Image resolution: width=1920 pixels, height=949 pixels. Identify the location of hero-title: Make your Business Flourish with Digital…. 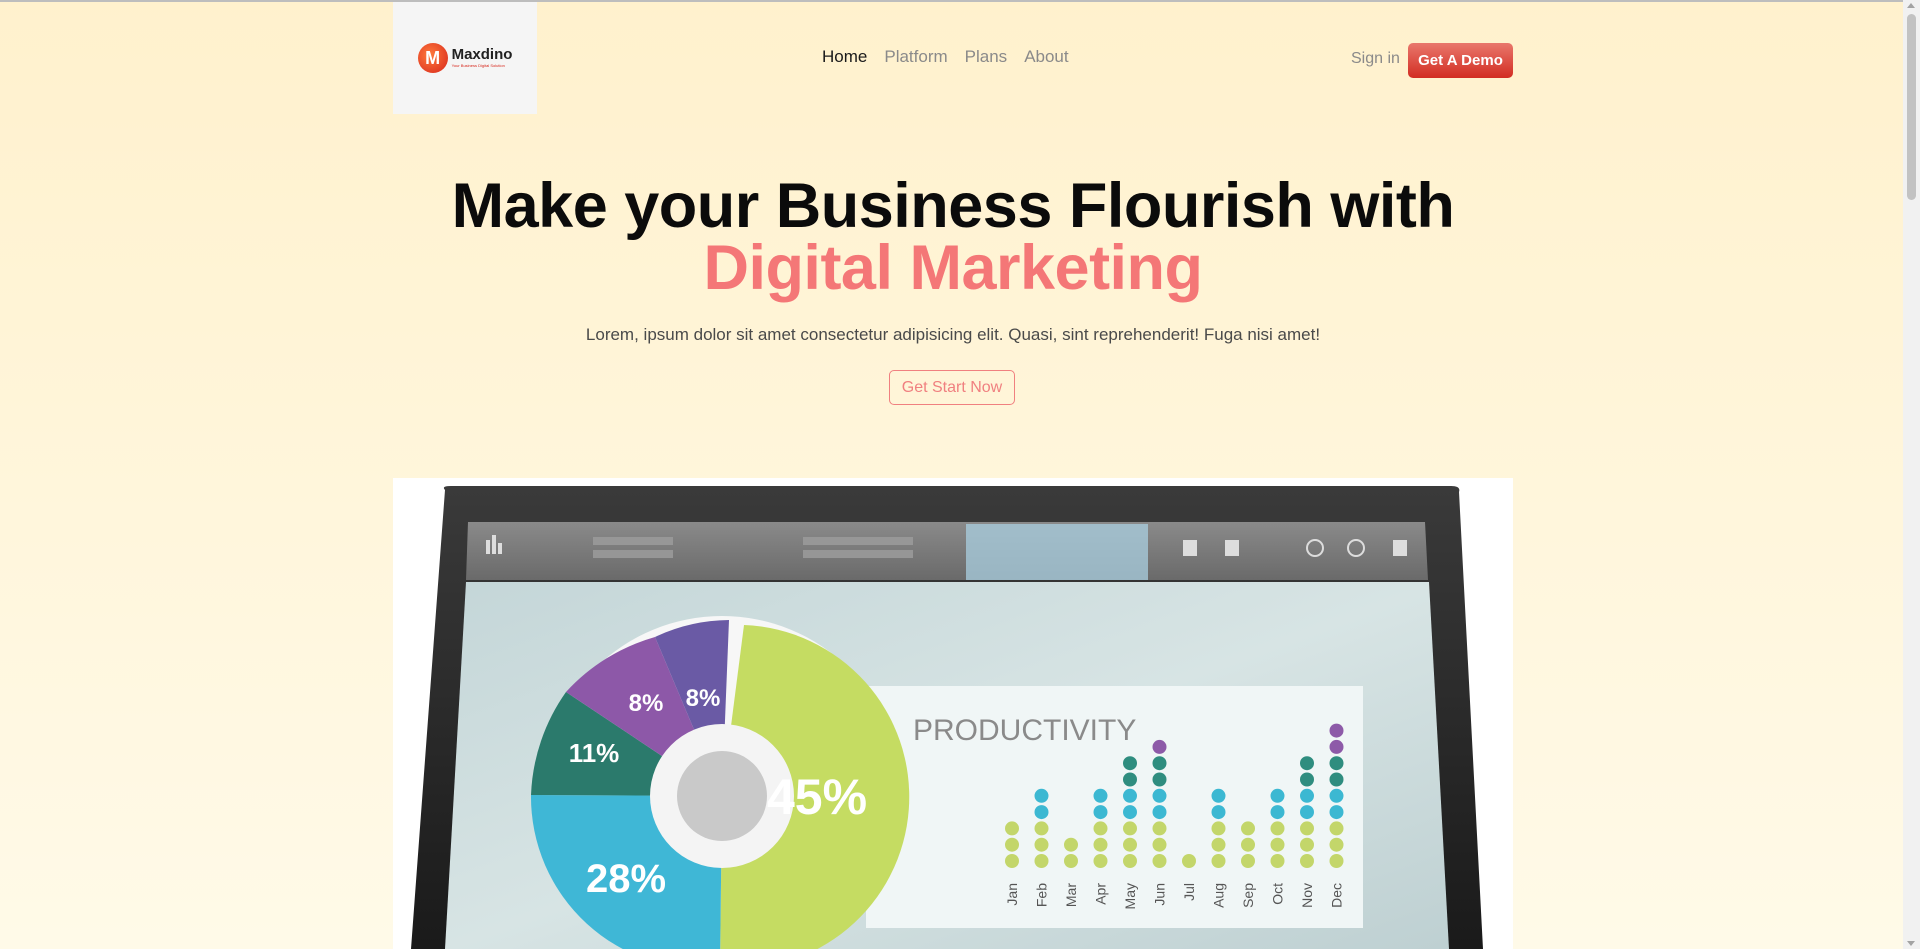
(953, 237).